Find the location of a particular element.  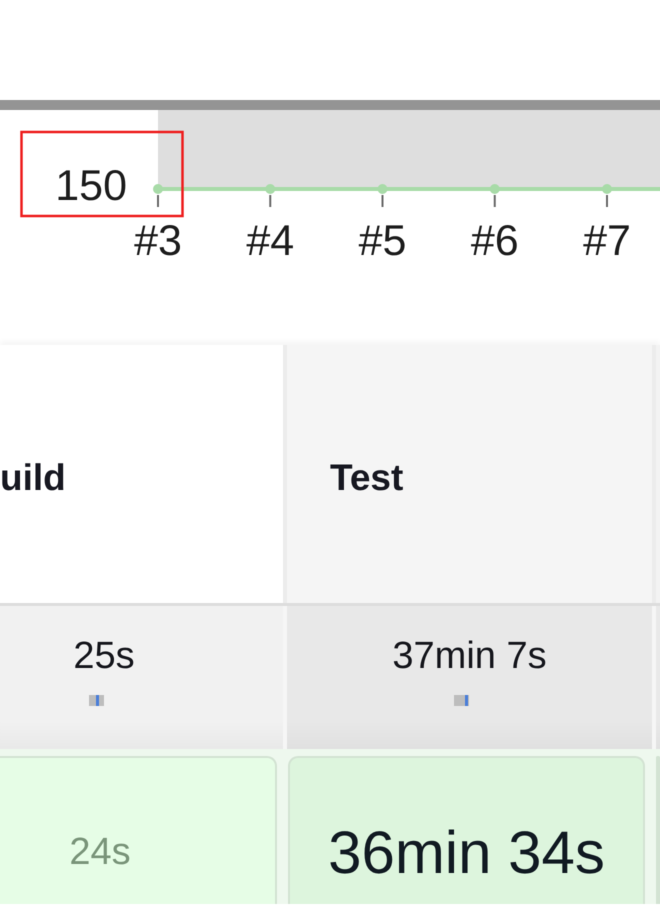

build-label: #7 is located at coordinates (607, 241).